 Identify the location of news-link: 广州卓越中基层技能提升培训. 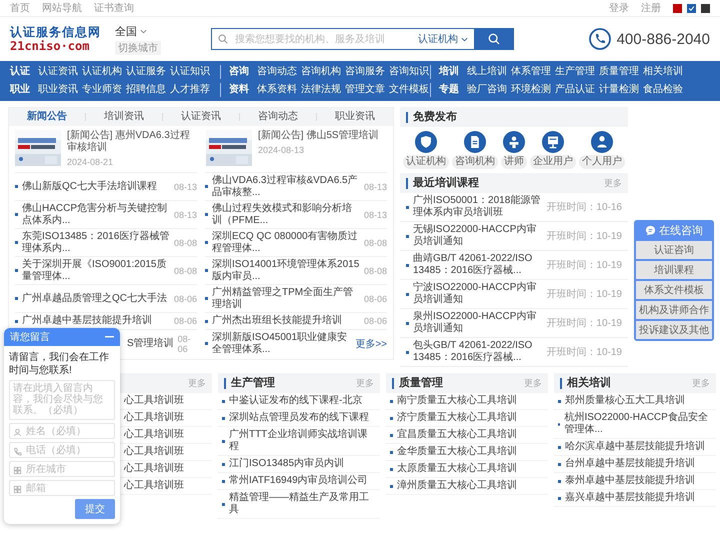
(96, 321).